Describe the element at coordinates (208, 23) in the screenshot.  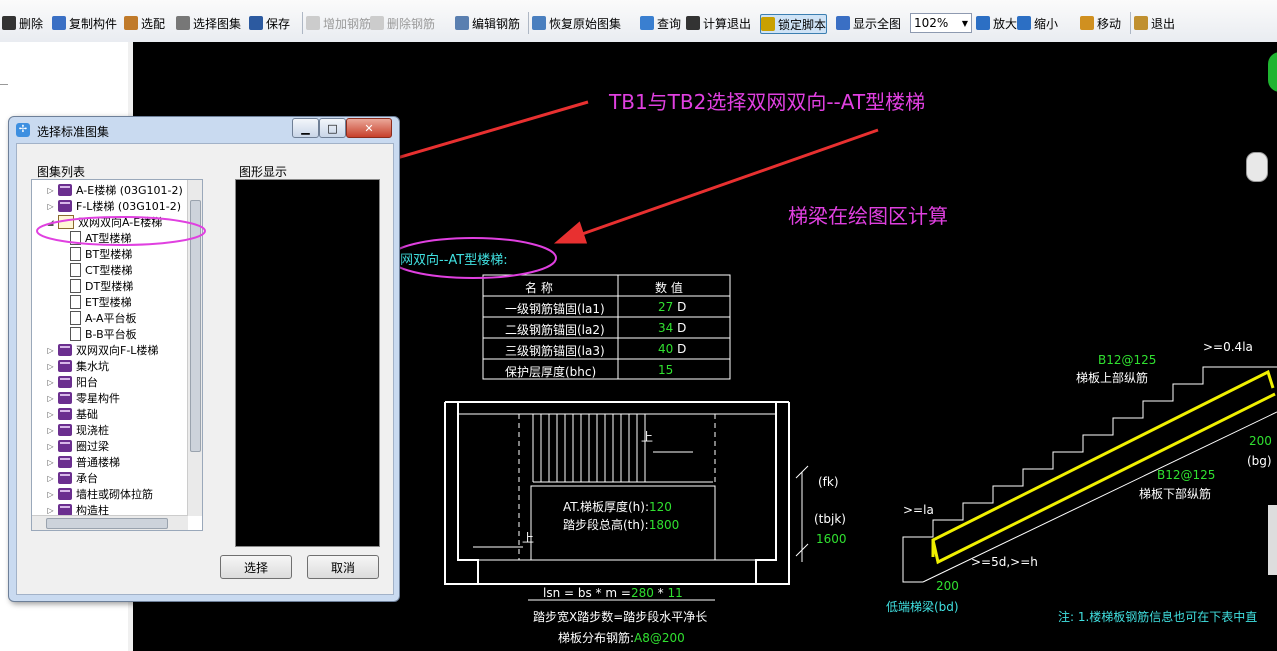
I see `toolbar-atlas-button: 选择图集` at that location.